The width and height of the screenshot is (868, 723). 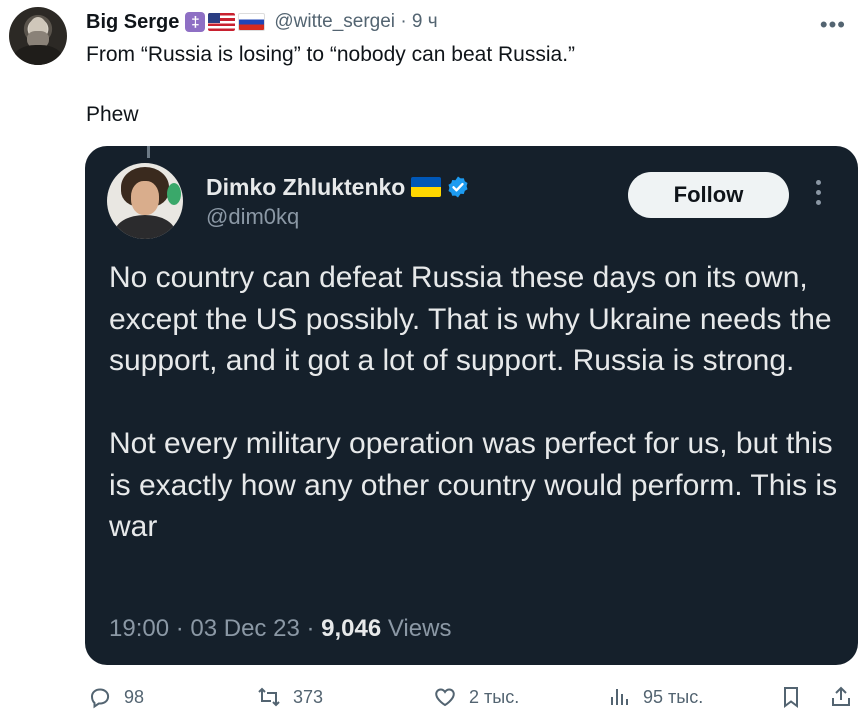 What do you see at coordinates (195, 22) in the screenshot?
I see `orthodox-cross-badge-icon: ‡` at bounding box center [195, 22].